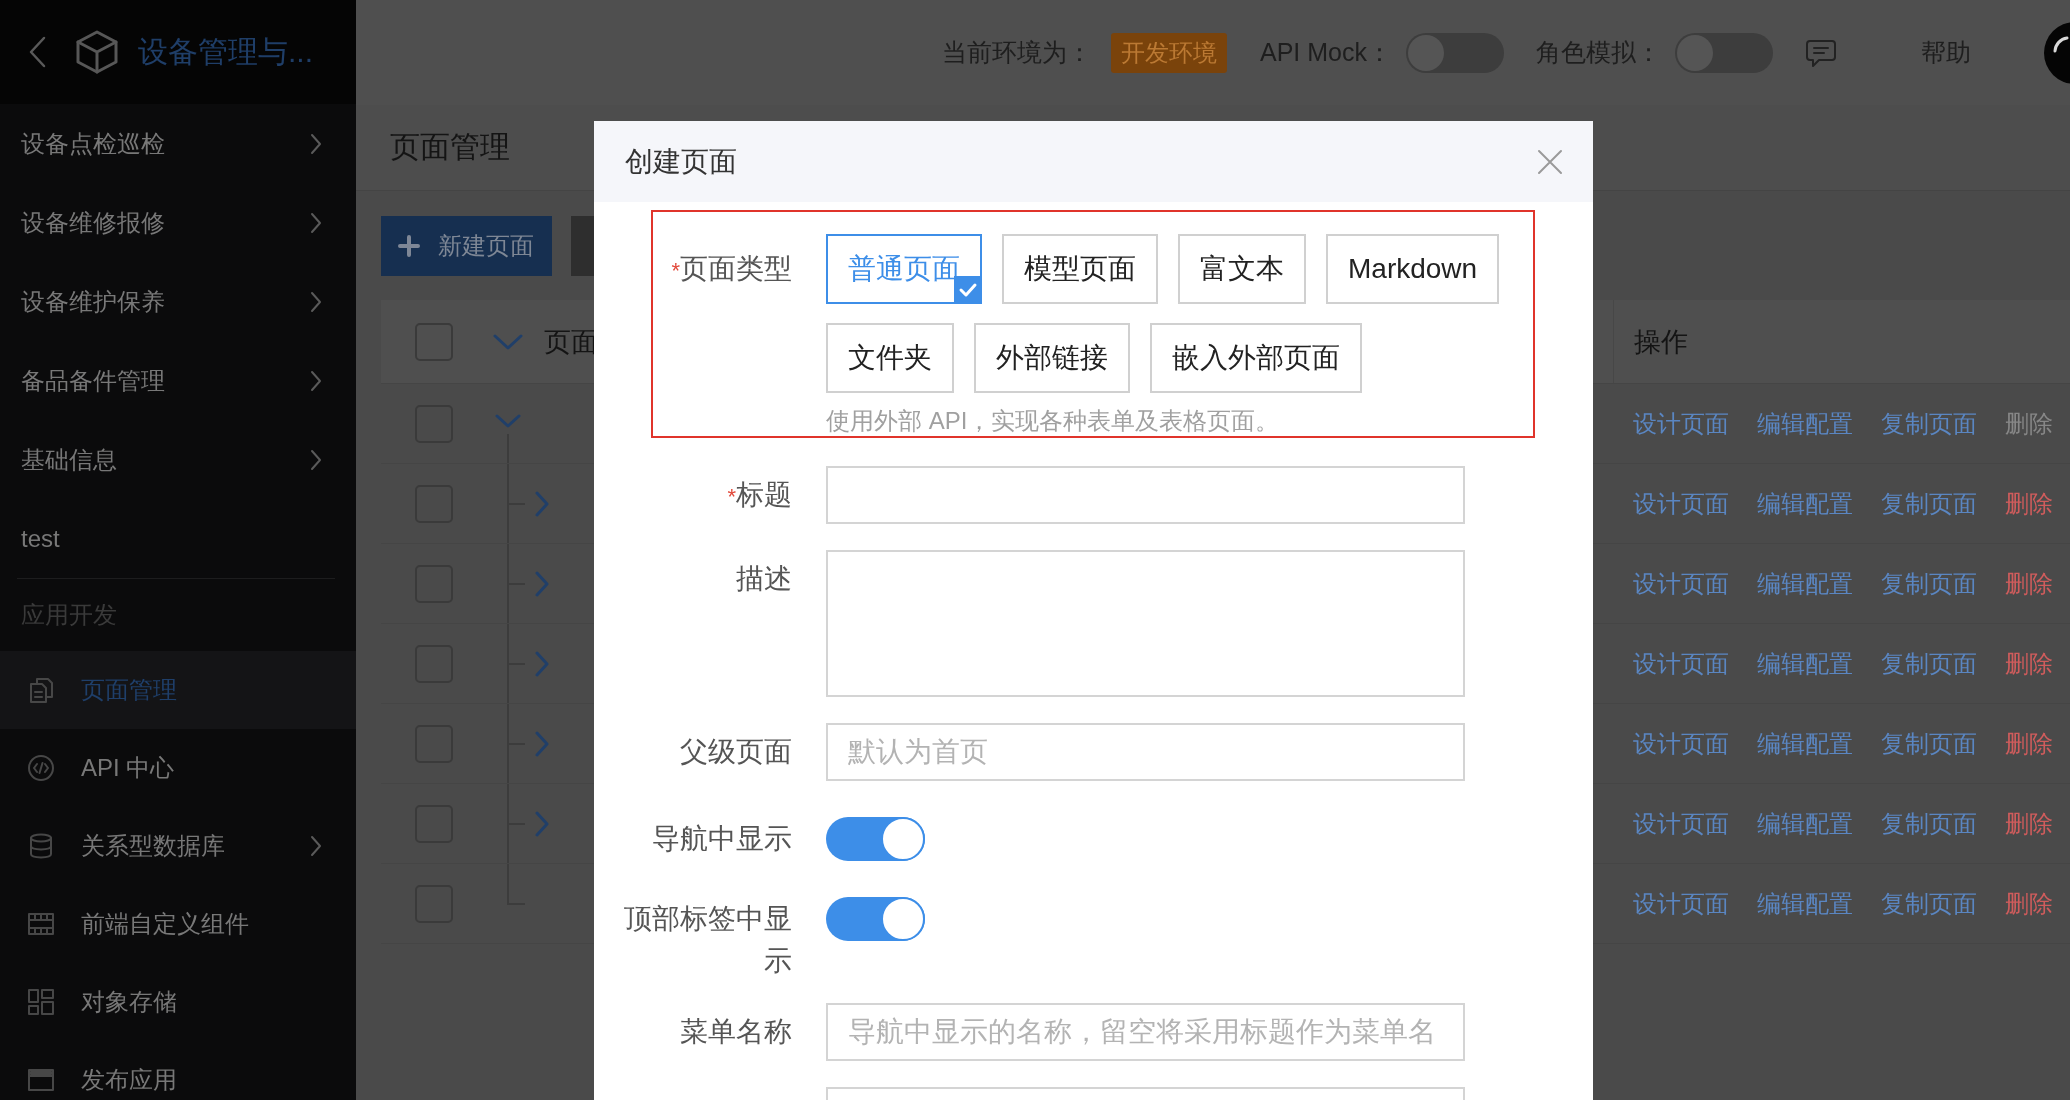 The image size is (2070, 1100). Describe the element at coordinates (466, 246) in the screenshot. I see `new-page-button: 新建页面` at that location.